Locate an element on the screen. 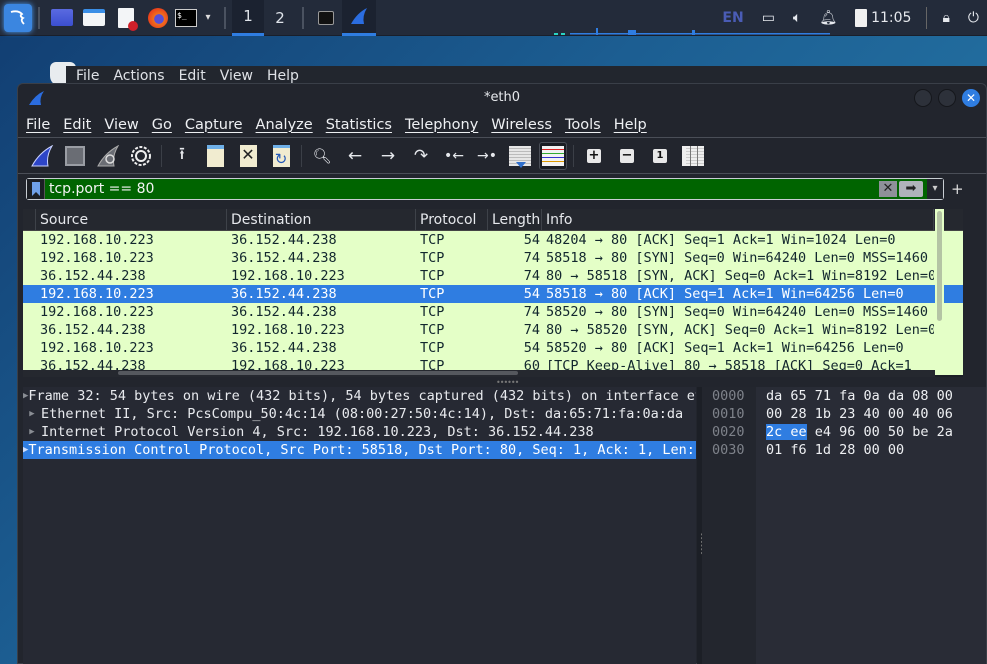 The height and width of the screenshot is (664, 987). desktop-icon is located at coordinates (62, 17).